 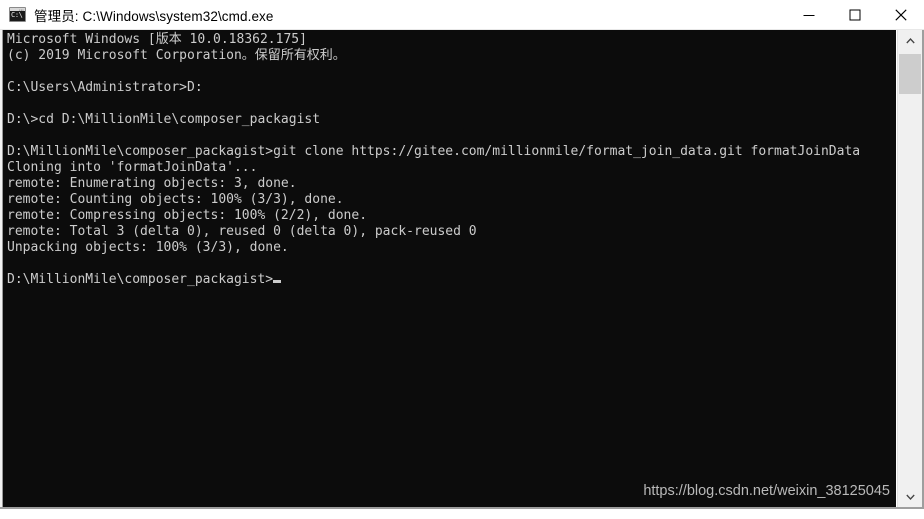 I want to click on chevron-down-icon, so click(x=910, y=497).